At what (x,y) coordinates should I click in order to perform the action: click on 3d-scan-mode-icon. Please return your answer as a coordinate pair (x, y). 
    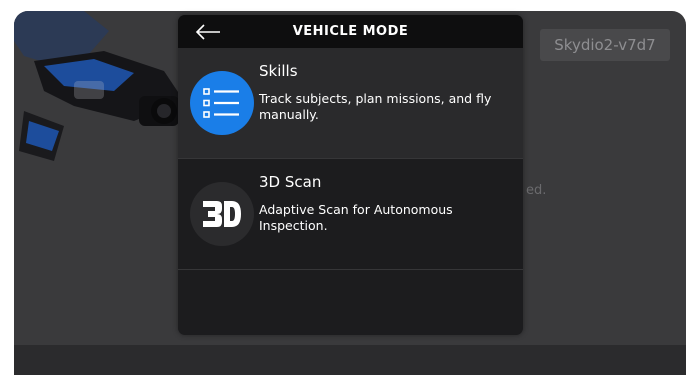
    Looking at the image, I should click on (222, 214).